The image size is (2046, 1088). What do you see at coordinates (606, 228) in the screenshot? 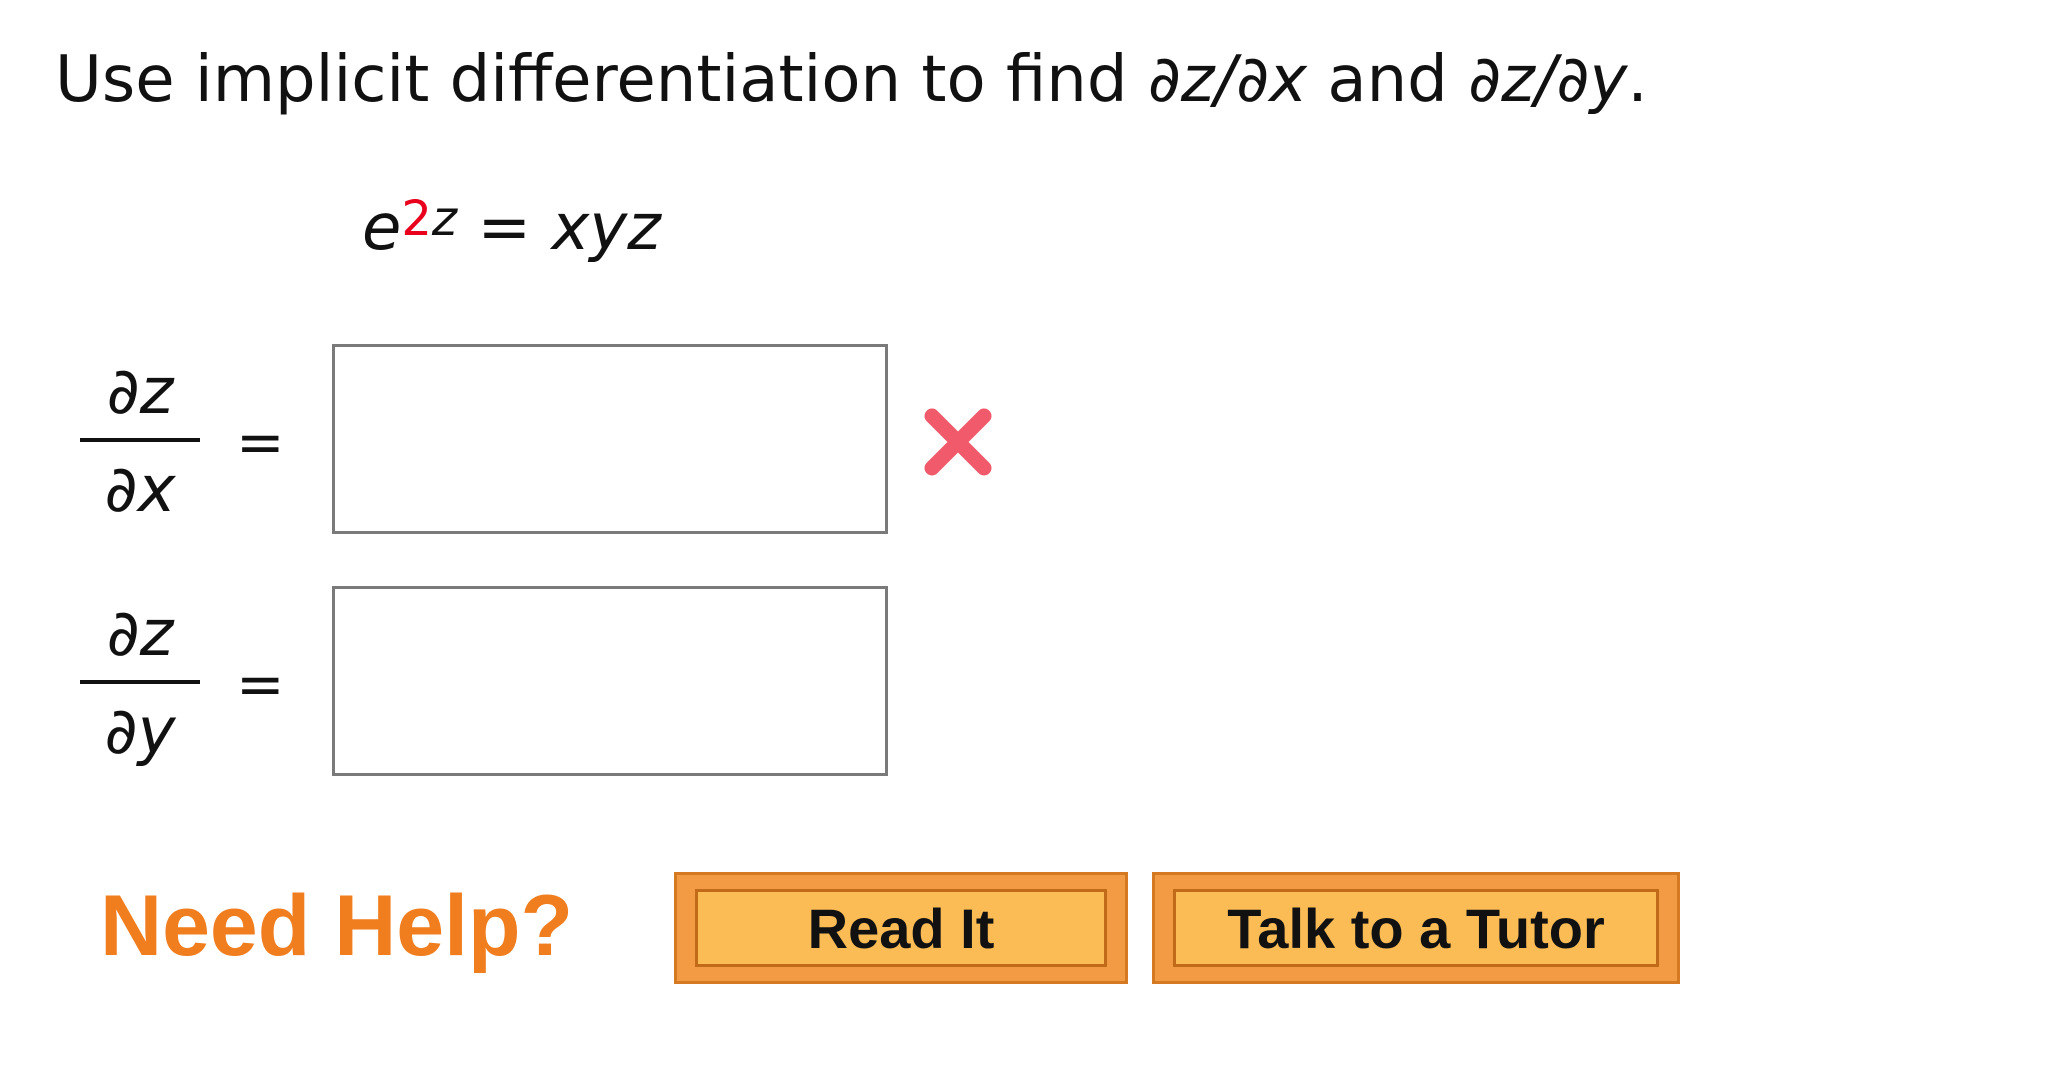
I see `equation-rhs: xyz` at bounding box center [606, 228].